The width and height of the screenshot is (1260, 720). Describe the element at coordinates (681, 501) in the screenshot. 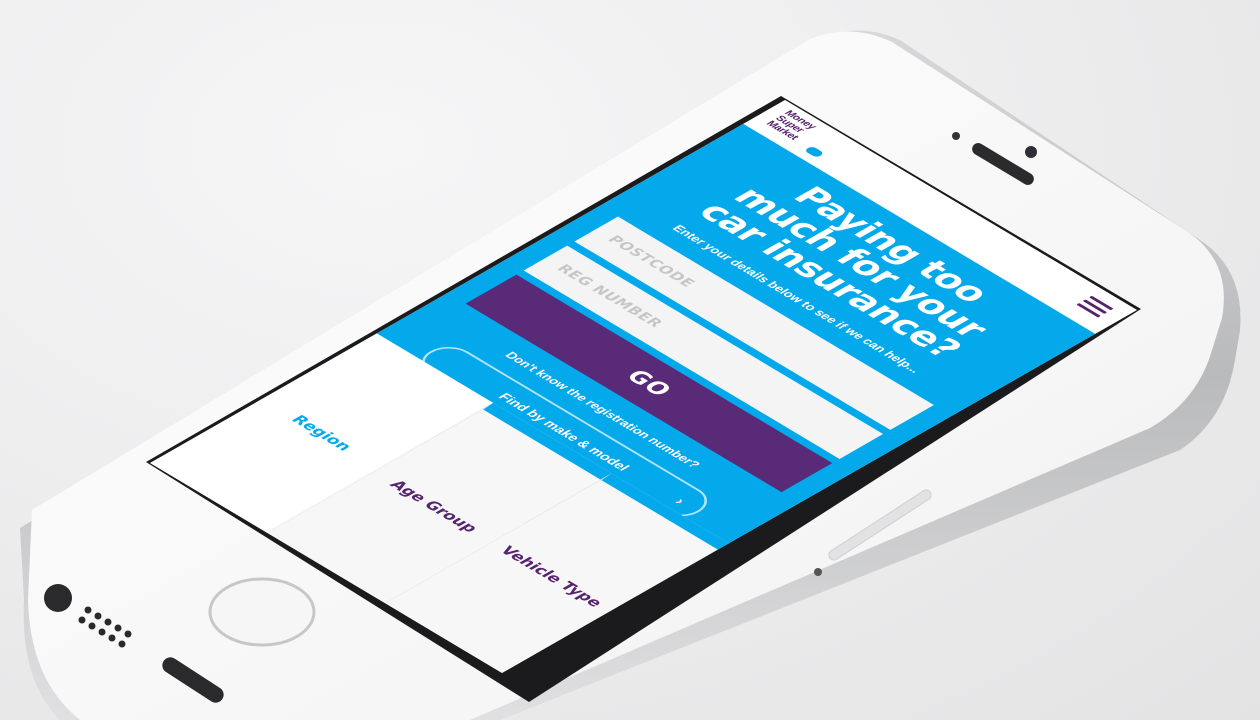

I see `chevron-right-icon: ›` at that location.